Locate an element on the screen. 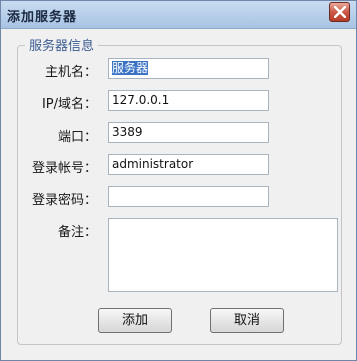 This screenshot has width=357, height=361. close-icon is located at coordinates (340, 12).